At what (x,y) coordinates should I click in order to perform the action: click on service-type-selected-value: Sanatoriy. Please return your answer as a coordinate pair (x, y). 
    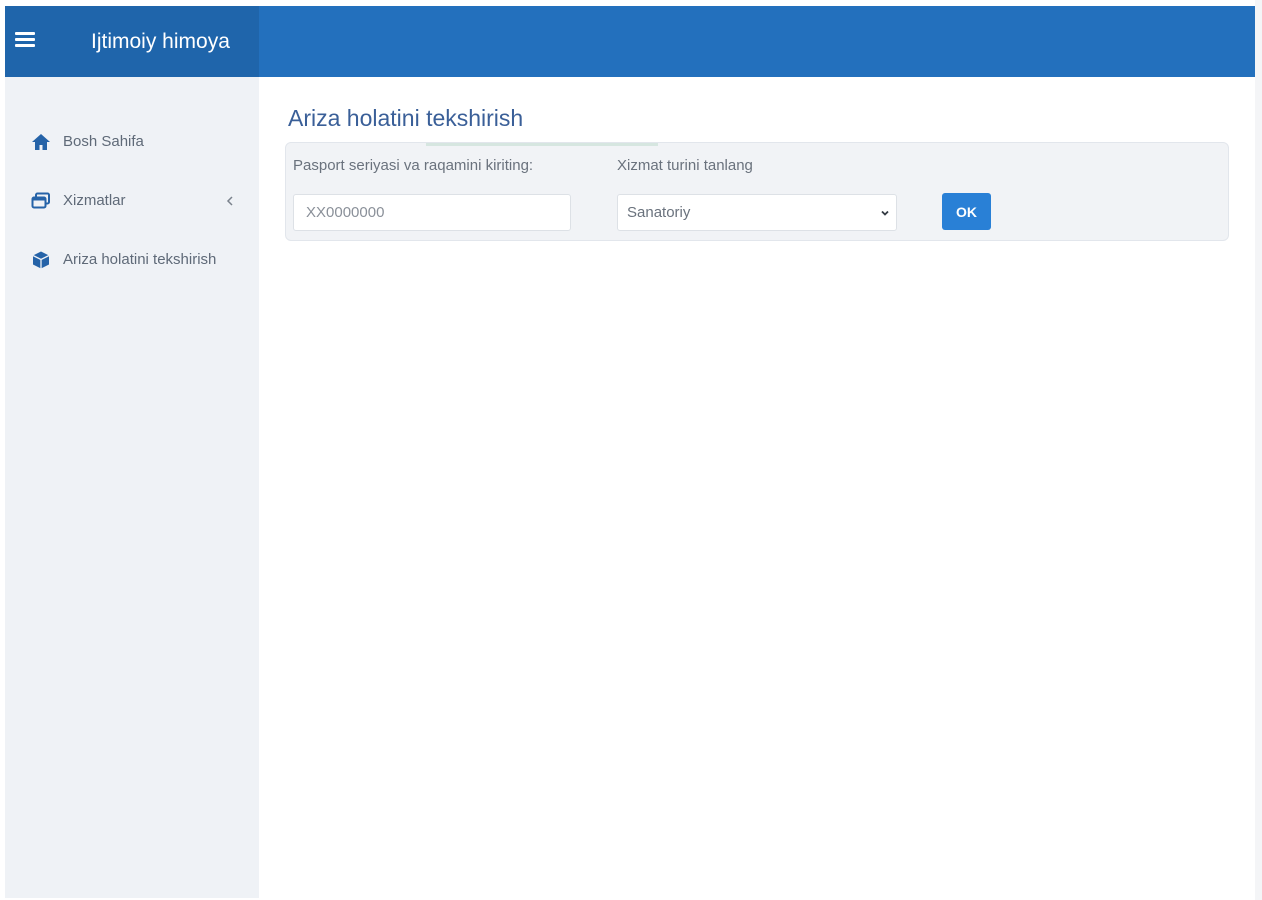
    Looking at the image, I should click on (659, 212).